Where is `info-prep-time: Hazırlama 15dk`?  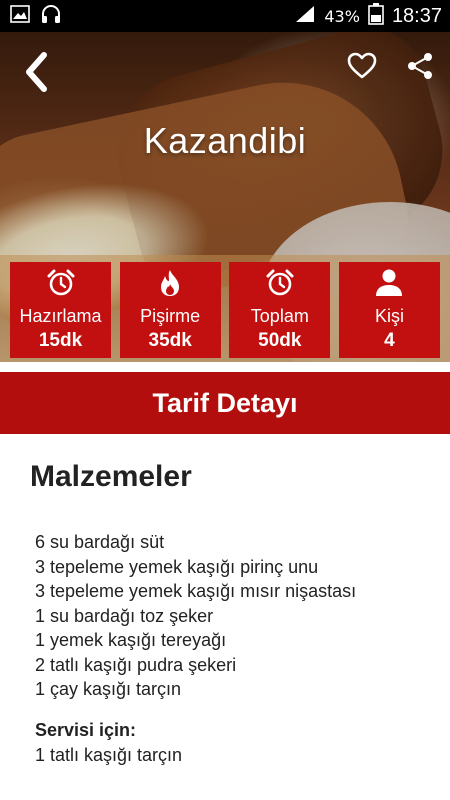 info-prep-time: Hazırlama 15dk is located at coordinates (60, 310).